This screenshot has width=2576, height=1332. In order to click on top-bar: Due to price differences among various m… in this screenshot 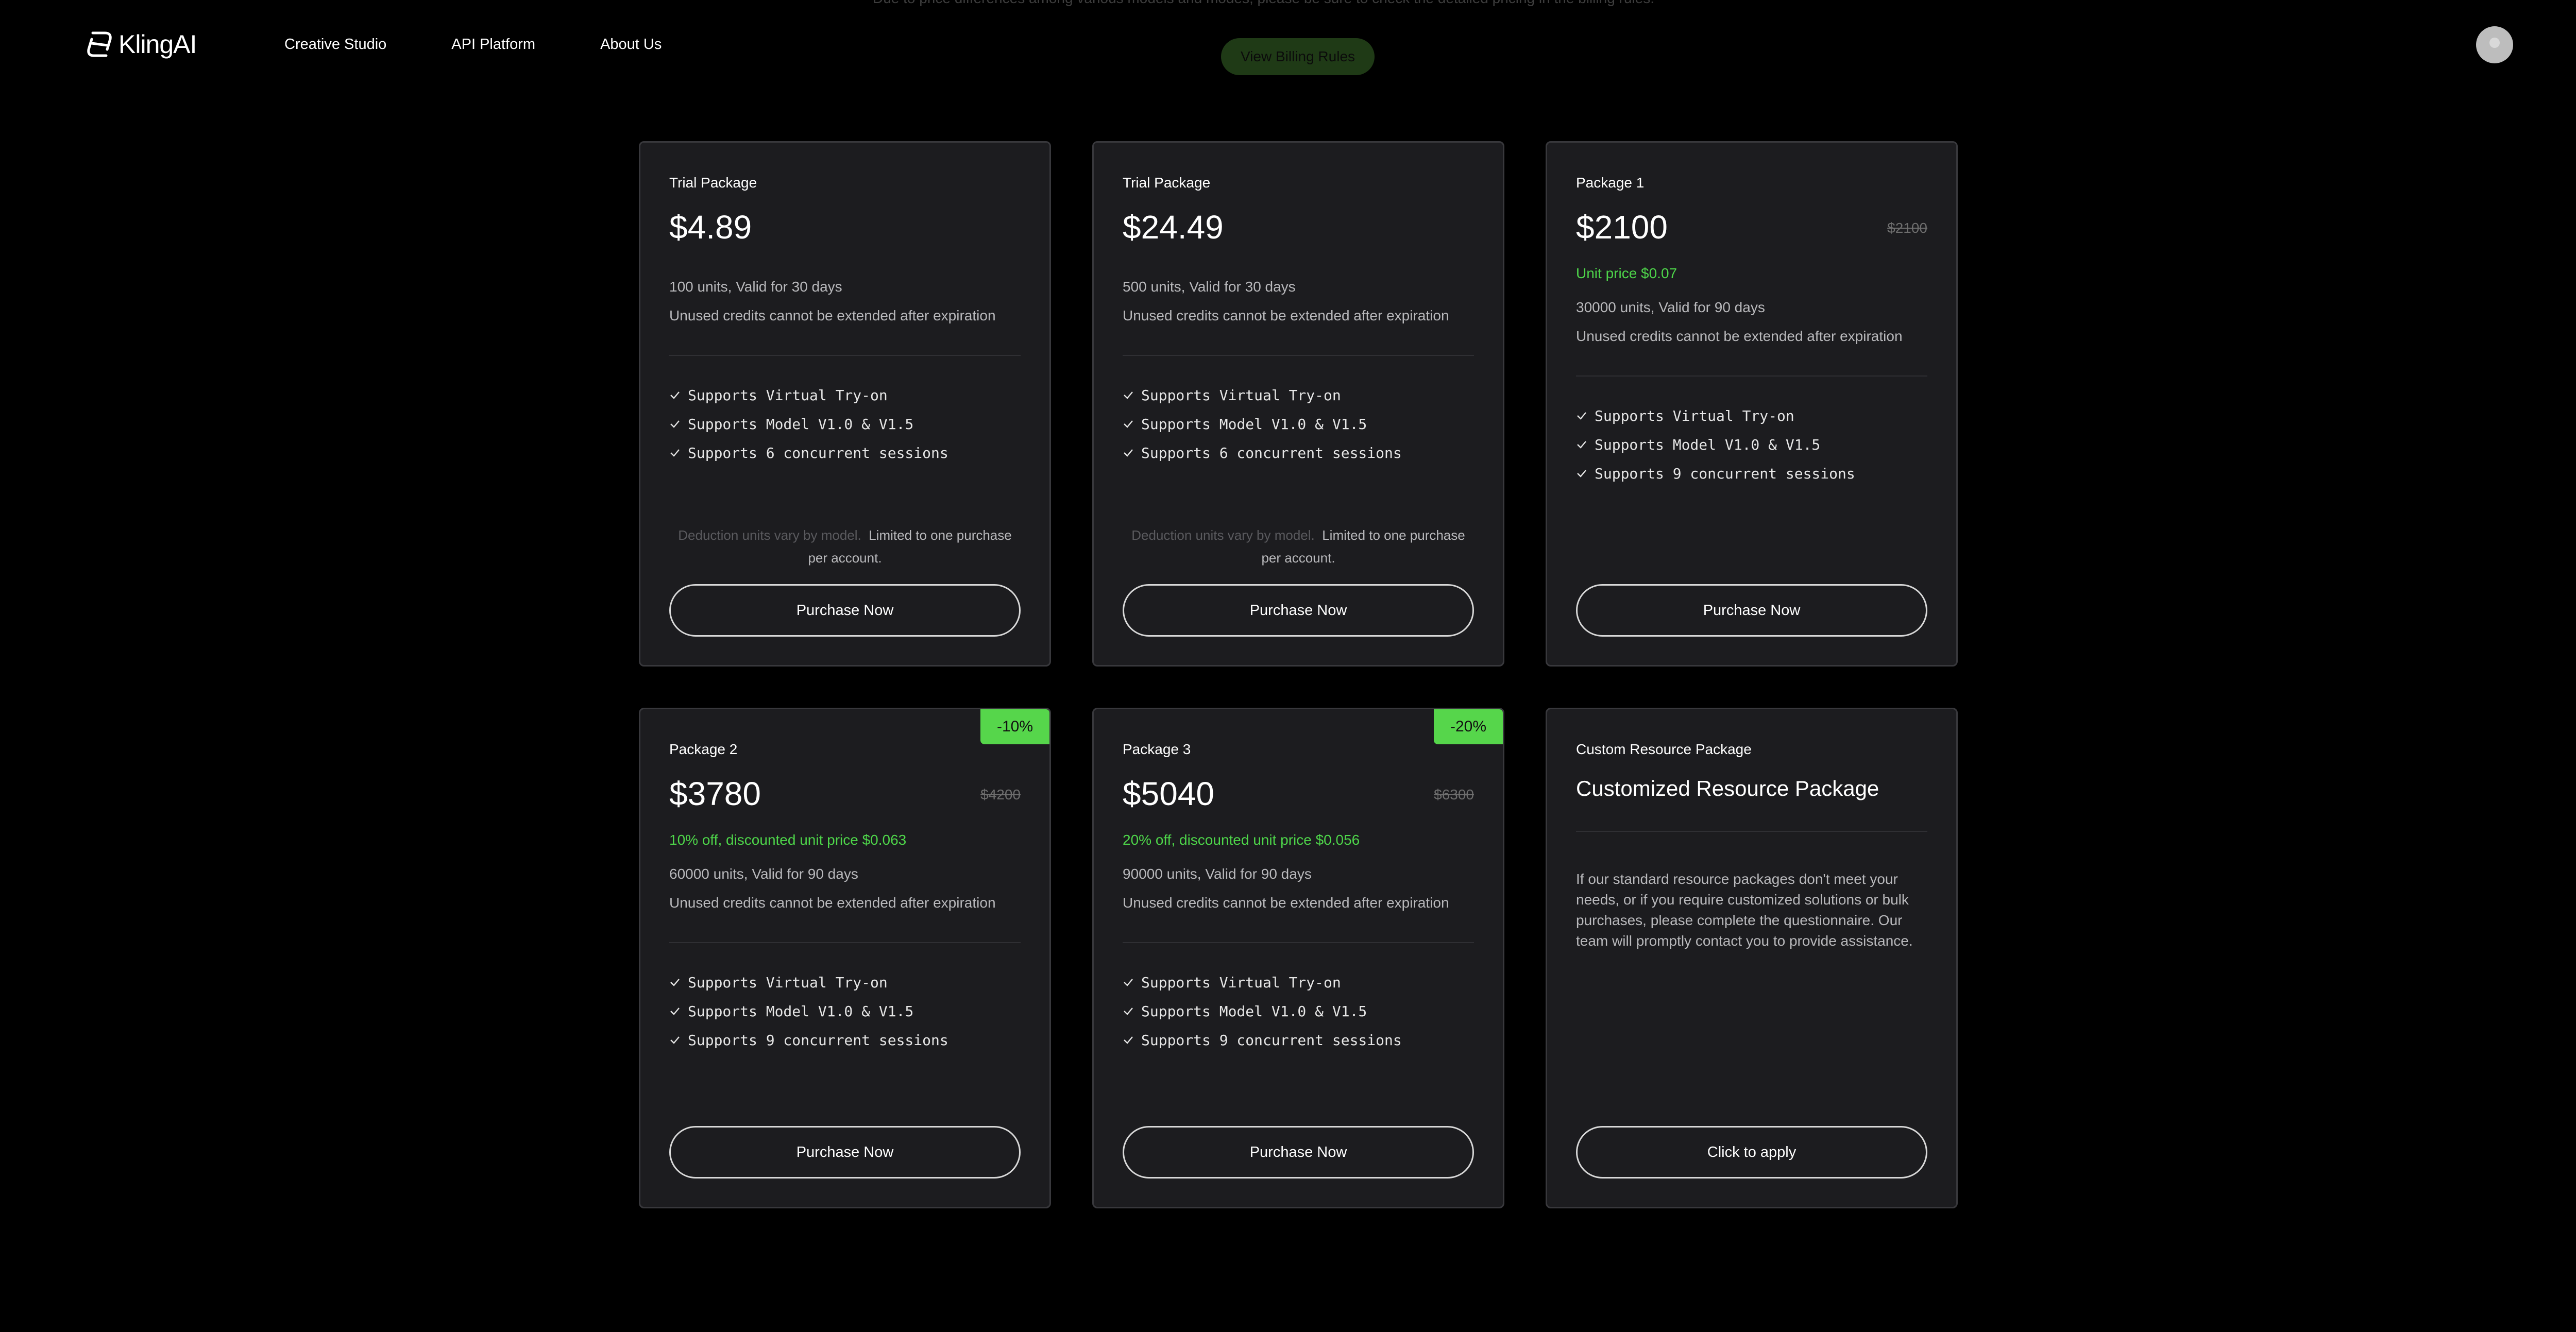, I will do `click(1288, 44)`.